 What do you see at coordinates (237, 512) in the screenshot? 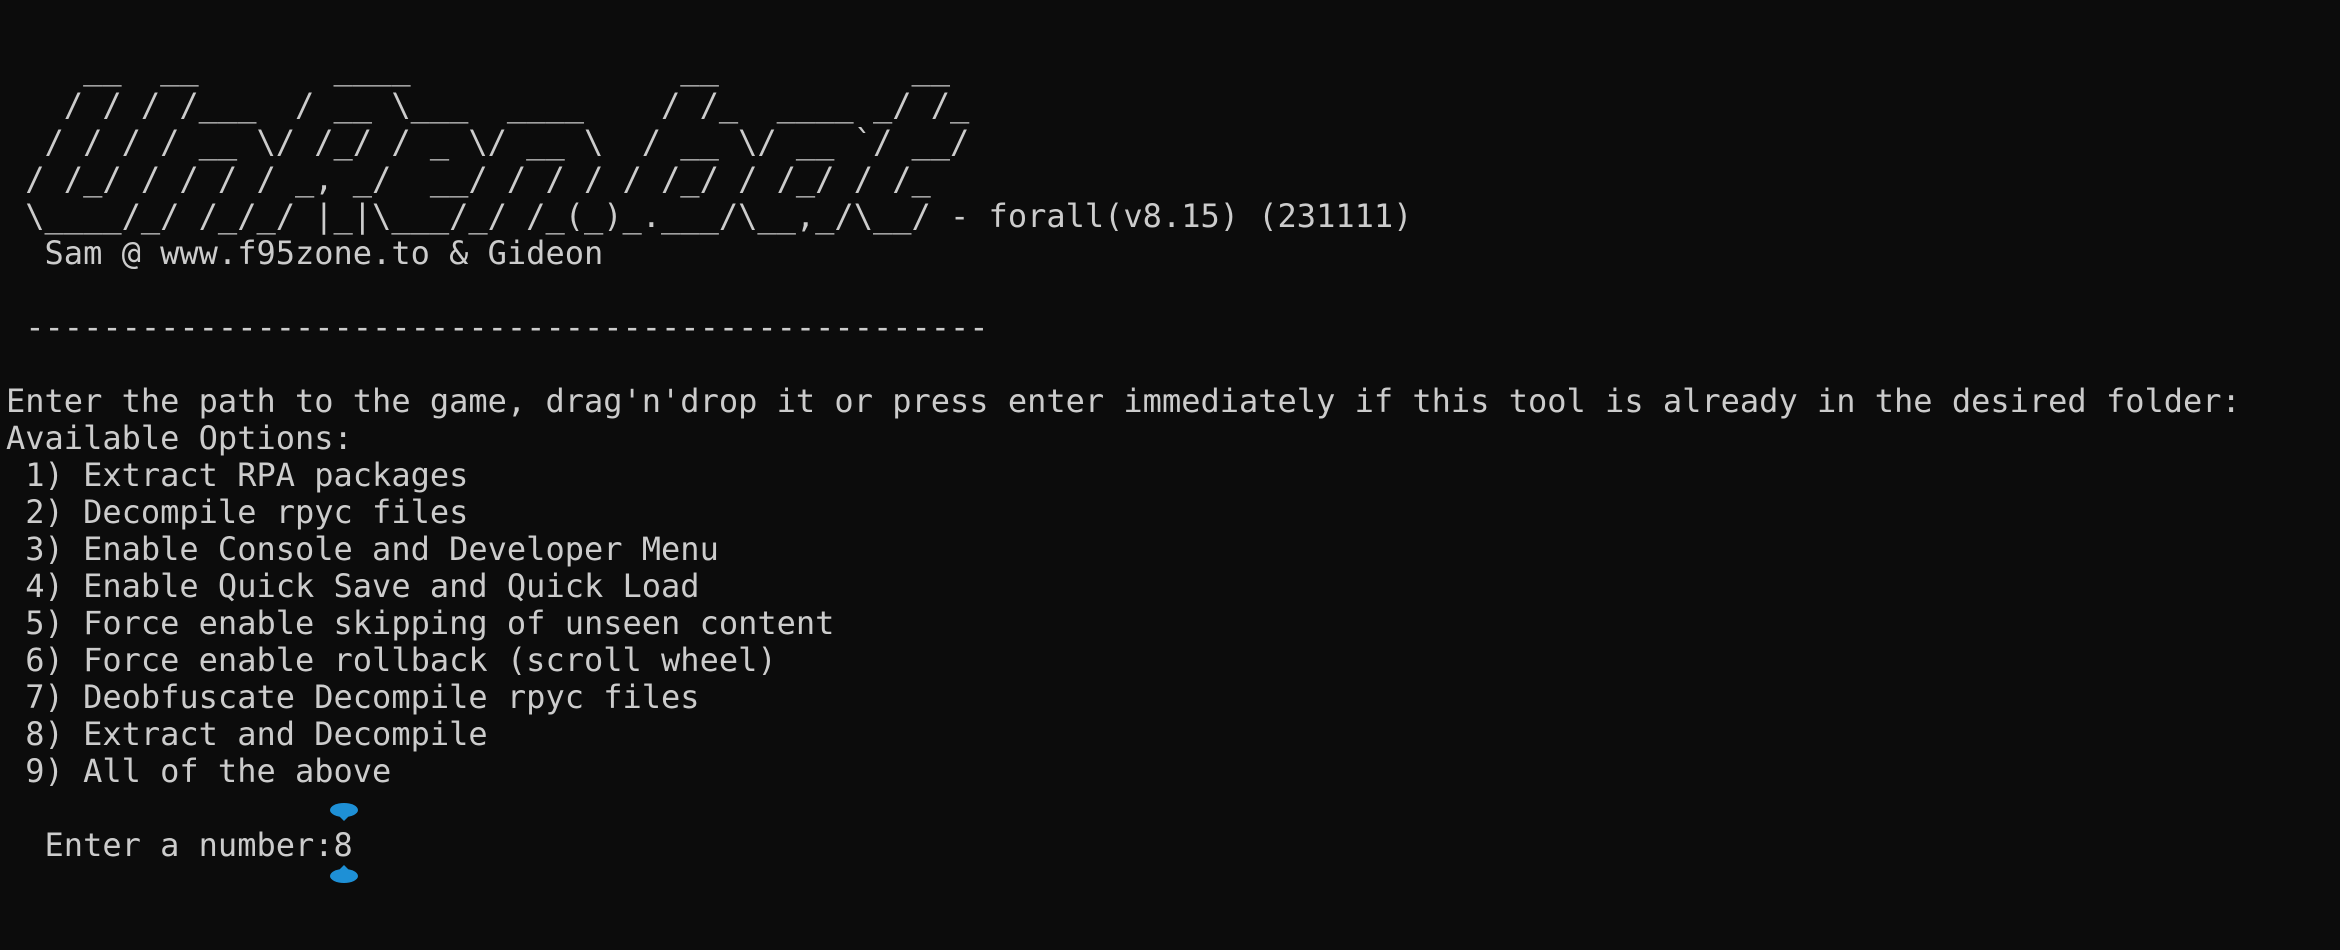
I see `option-item: 2) Decompile rpyc files` at bounding box center [237, 512].